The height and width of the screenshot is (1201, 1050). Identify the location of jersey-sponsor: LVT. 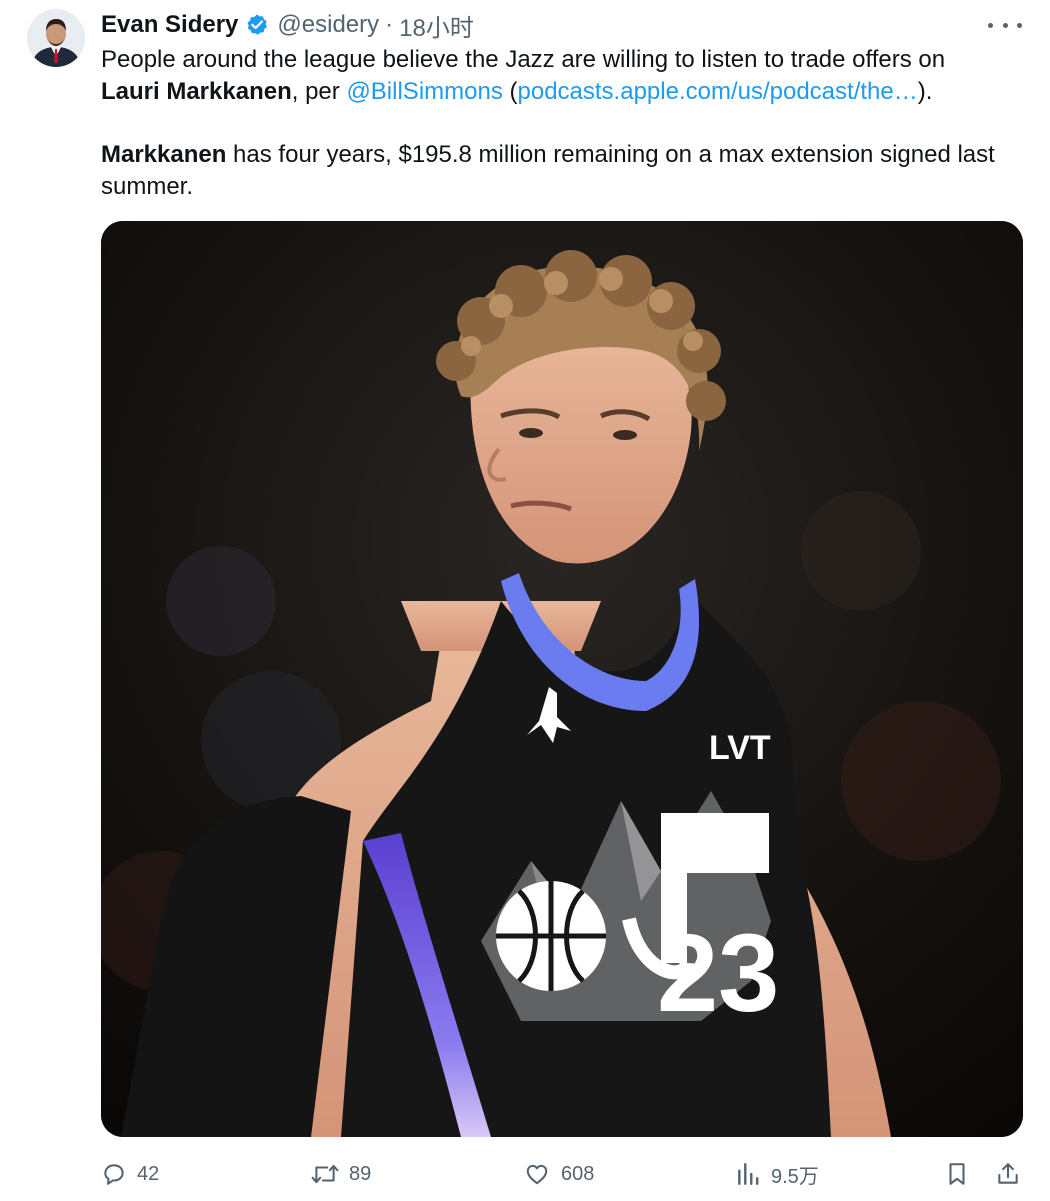
(740, 748).